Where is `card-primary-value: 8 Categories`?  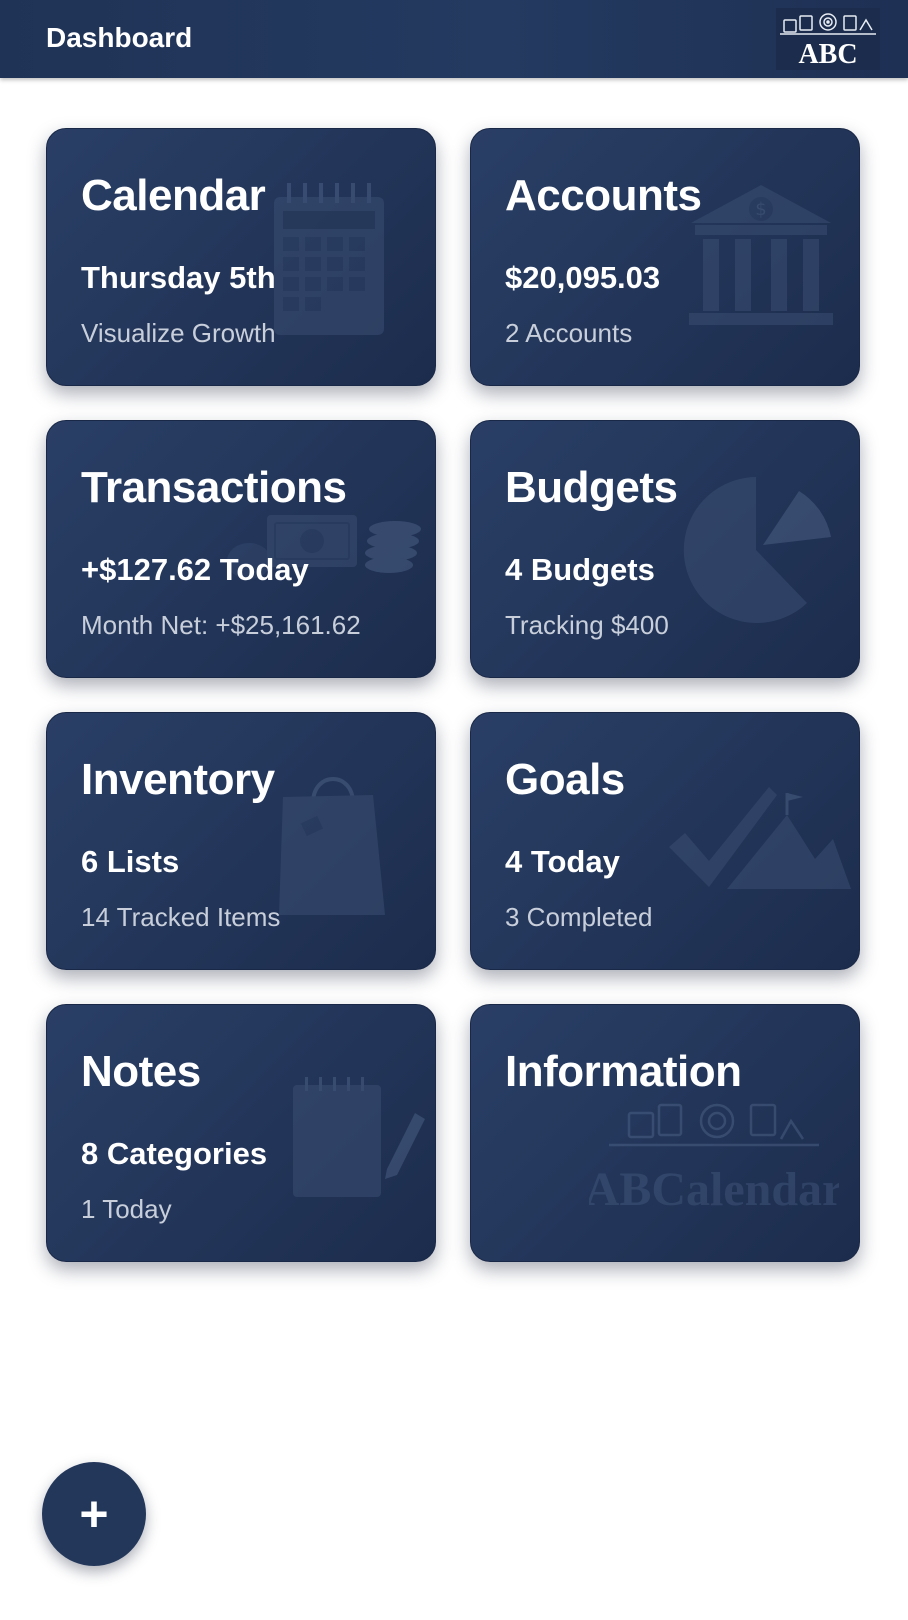
card-primary-value: 8 Categories is located at coordinates (174, 1153).